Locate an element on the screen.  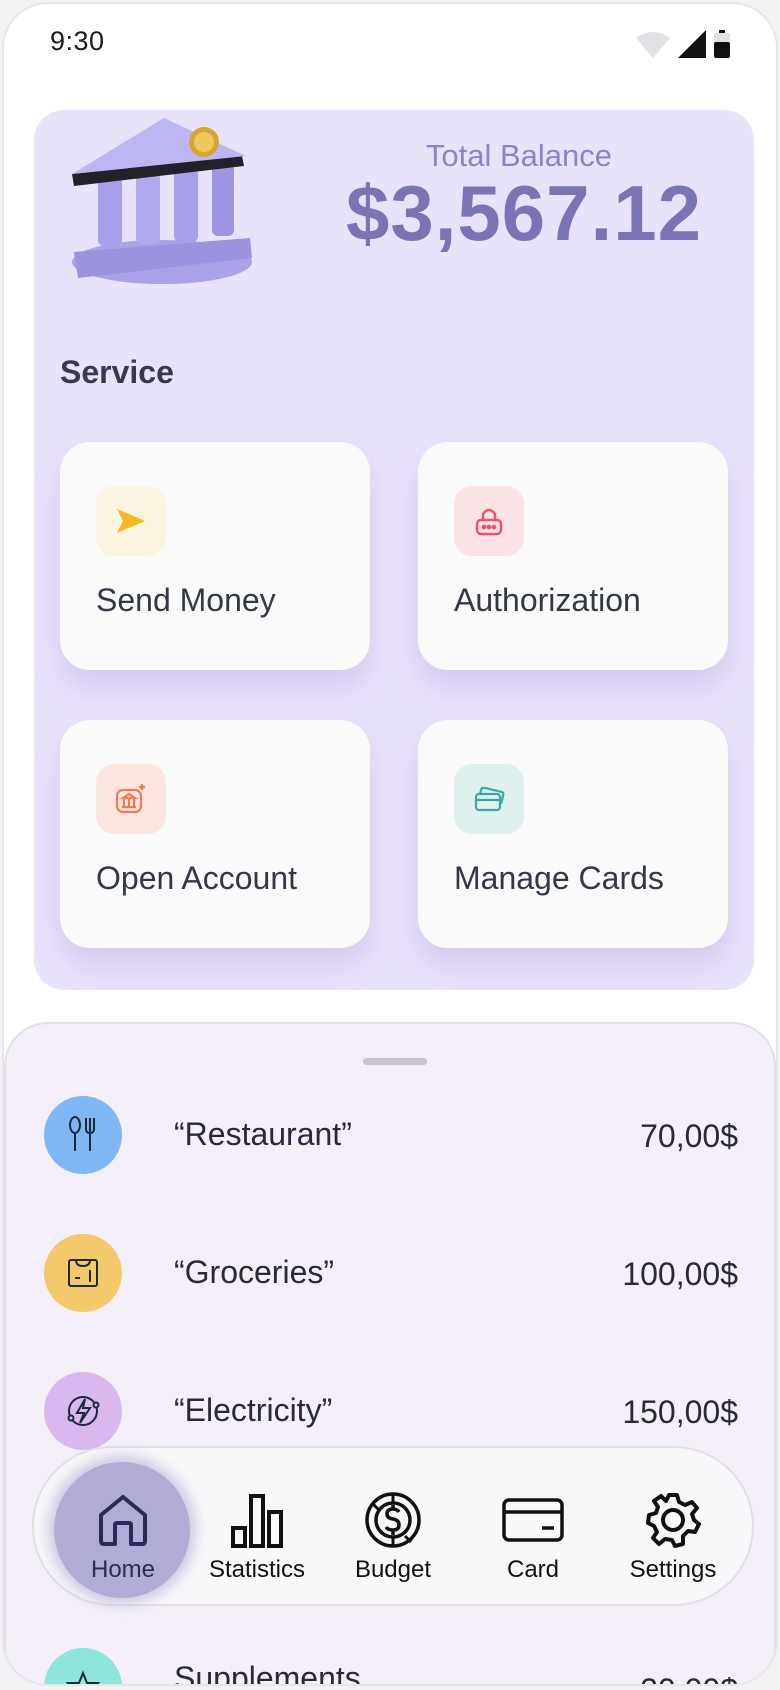
nav-budget: Budget is located at coordinates (393, 1526).